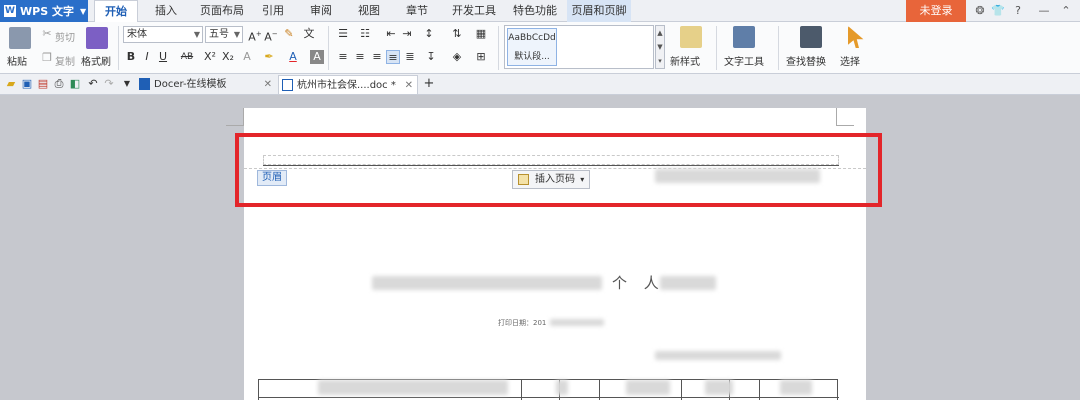 The height and width of the screenshot is (400, 1080). I want to click on quick-access-dropdown-icon: ▼, so click(127, 84).